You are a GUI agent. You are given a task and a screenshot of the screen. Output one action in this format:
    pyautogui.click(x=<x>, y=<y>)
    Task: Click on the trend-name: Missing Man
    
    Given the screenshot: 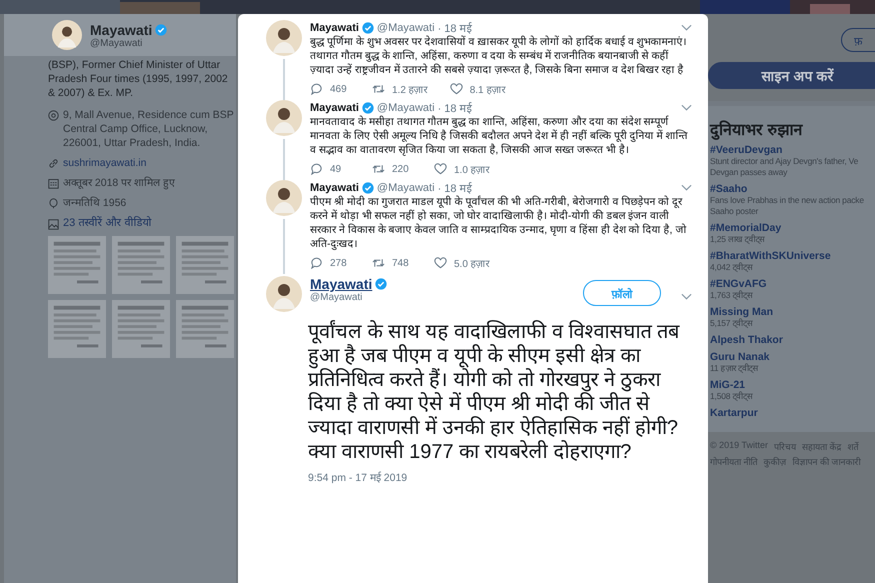 What is the action you would take?
    pyautogui.click(x=791, y=312)
    